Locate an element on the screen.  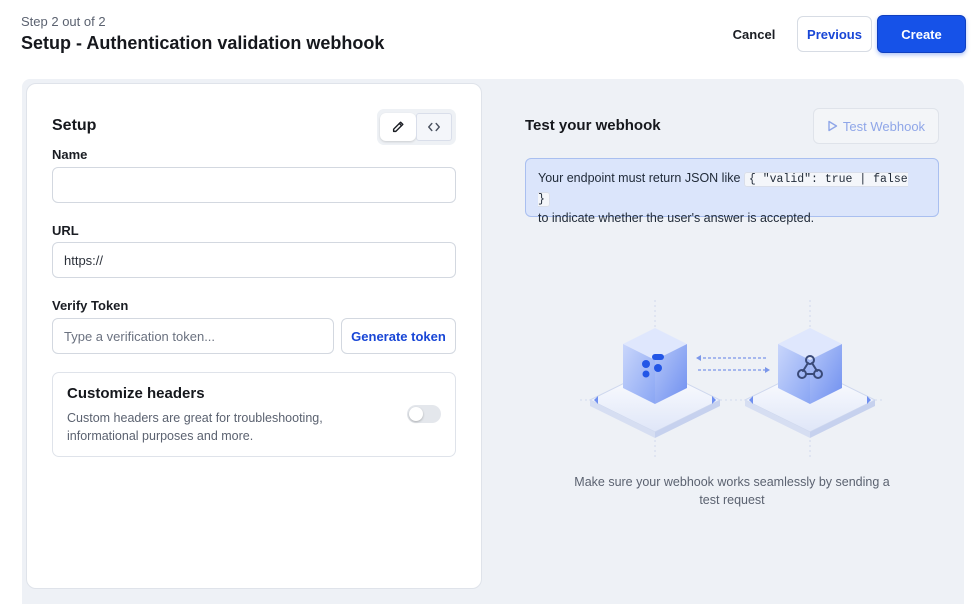
generate-token-button: Generate token is located at coordinates (398, 336).